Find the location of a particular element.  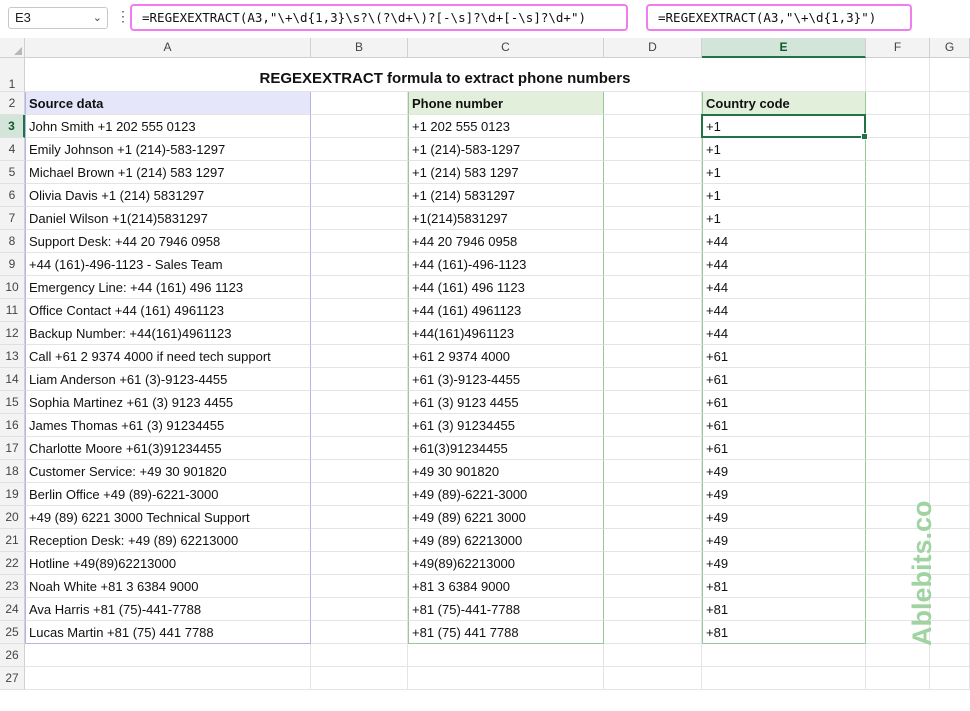

source-data-cell: Hotline +49(89)62213000 is located at coordinates (168, 563).